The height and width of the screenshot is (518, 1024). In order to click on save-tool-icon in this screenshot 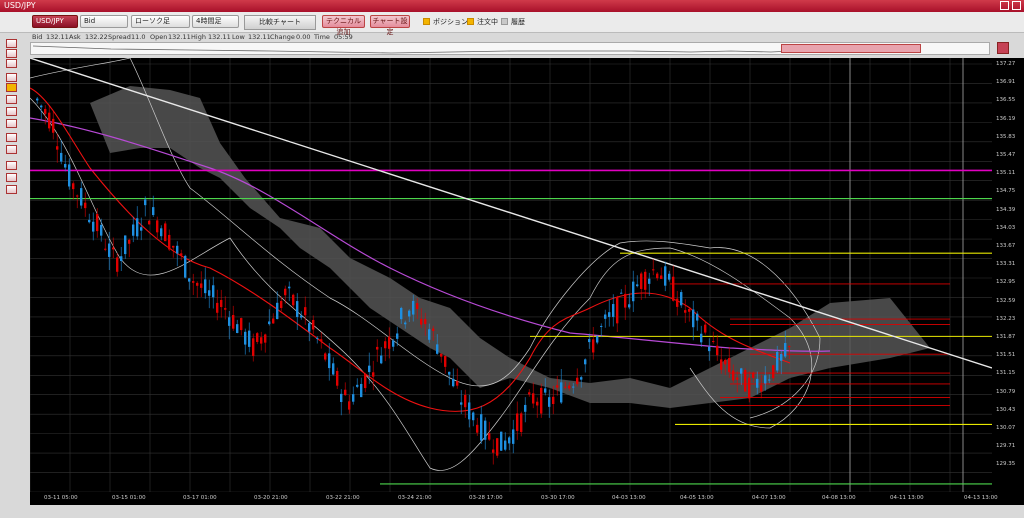, I will do `click(11, 189)`.